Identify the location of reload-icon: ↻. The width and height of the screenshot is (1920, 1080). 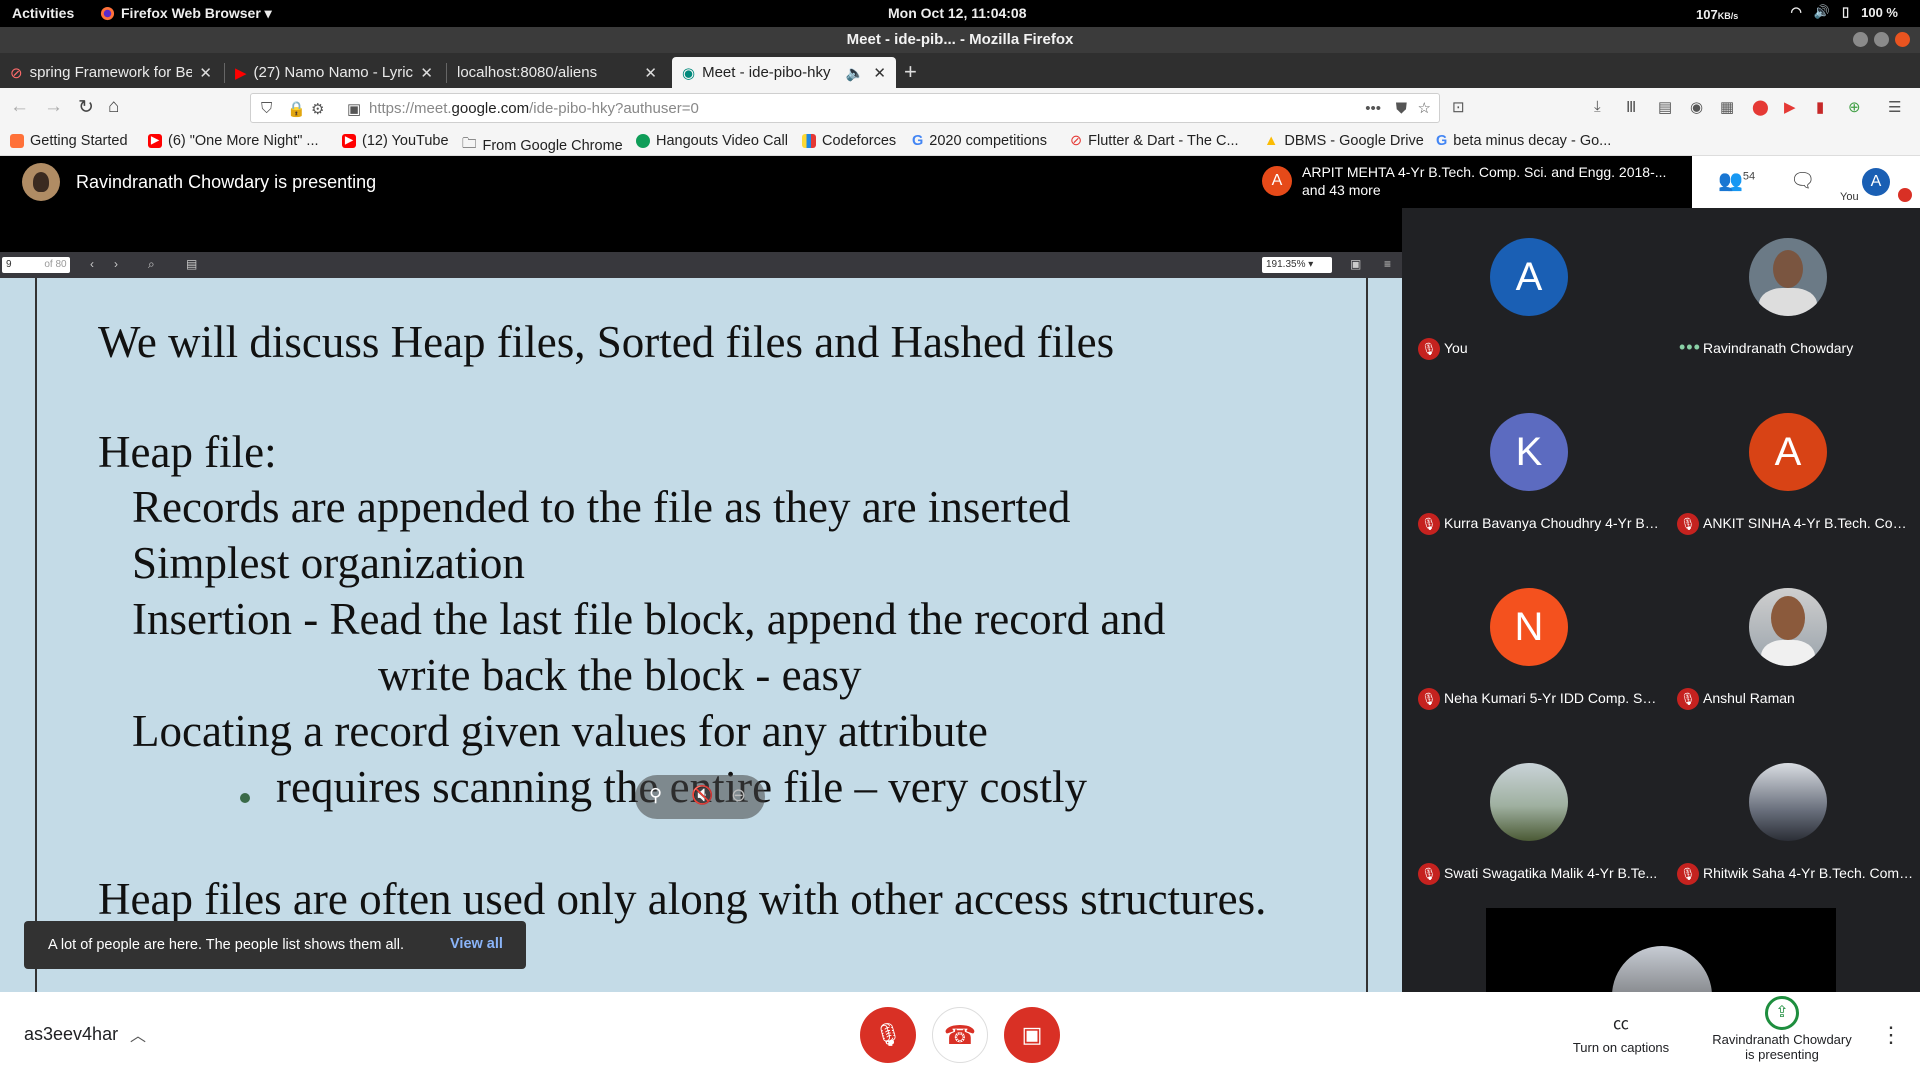
(86, 107).